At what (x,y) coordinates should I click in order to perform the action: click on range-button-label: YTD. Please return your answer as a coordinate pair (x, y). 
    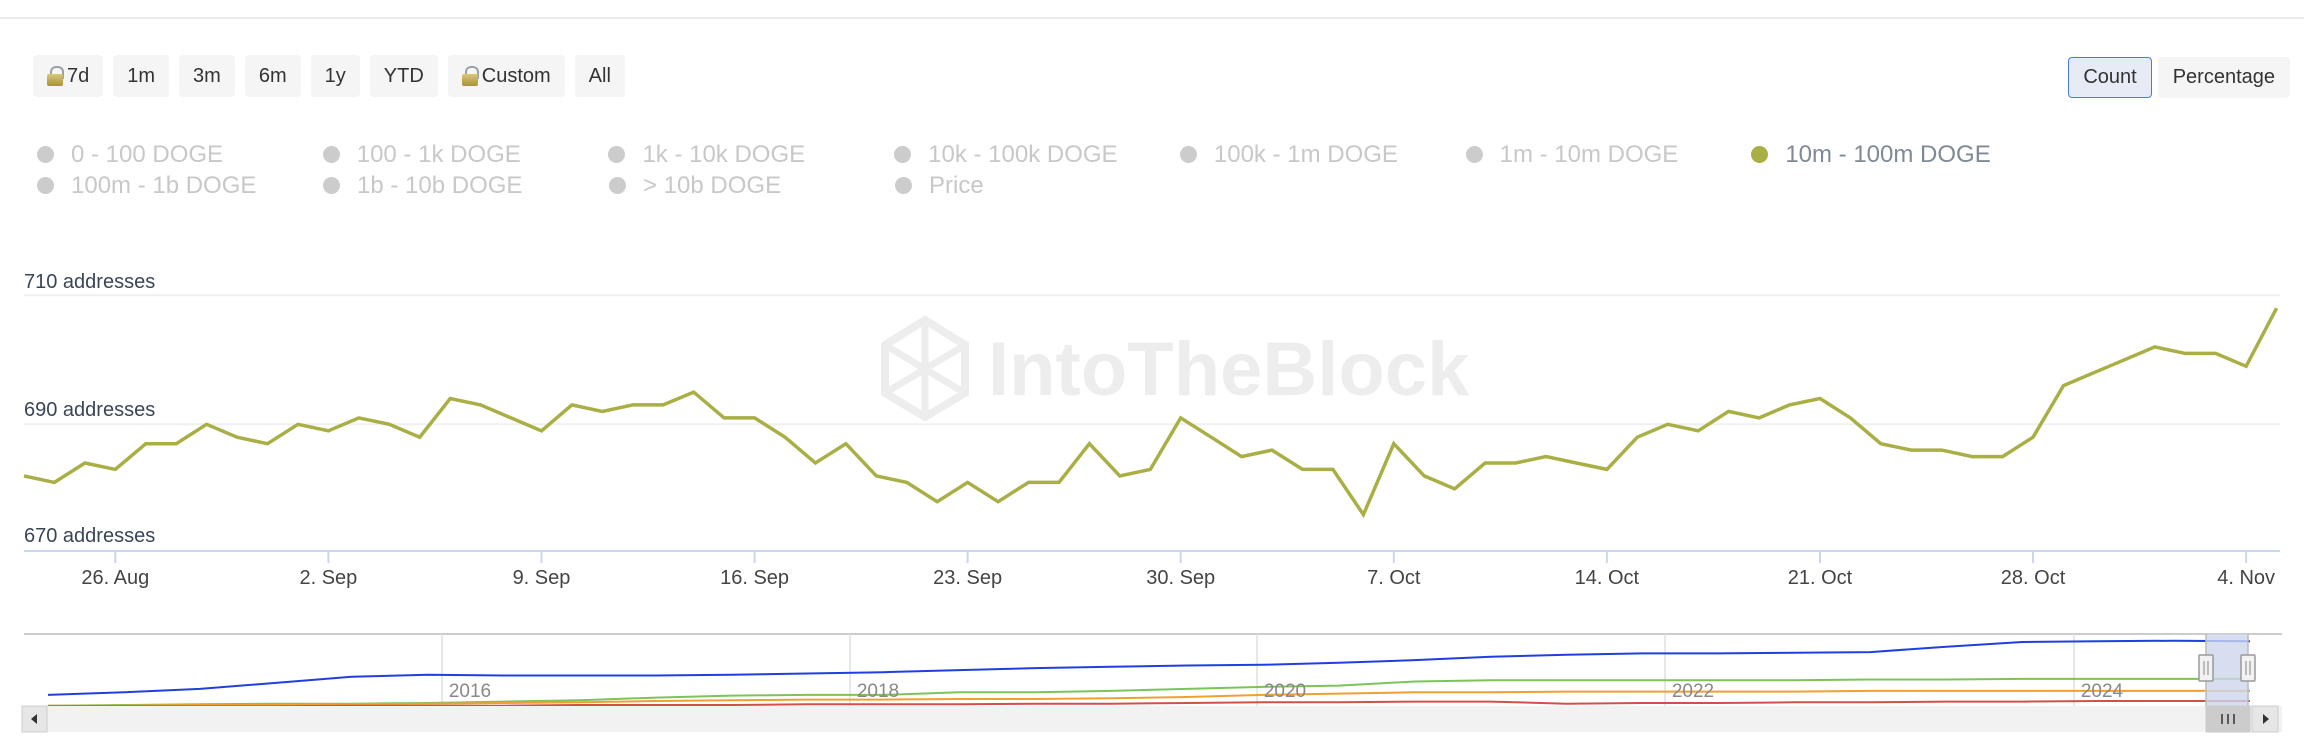
    Looking at the image, I should click on (403, 75).